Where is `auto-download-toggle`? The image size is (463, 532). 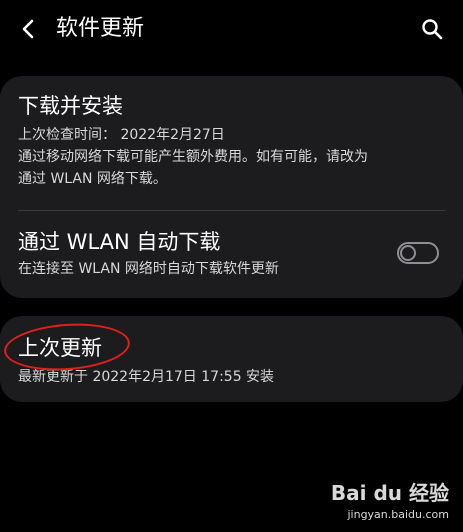
auto-download-toggle is located at coordinates (418, 253).